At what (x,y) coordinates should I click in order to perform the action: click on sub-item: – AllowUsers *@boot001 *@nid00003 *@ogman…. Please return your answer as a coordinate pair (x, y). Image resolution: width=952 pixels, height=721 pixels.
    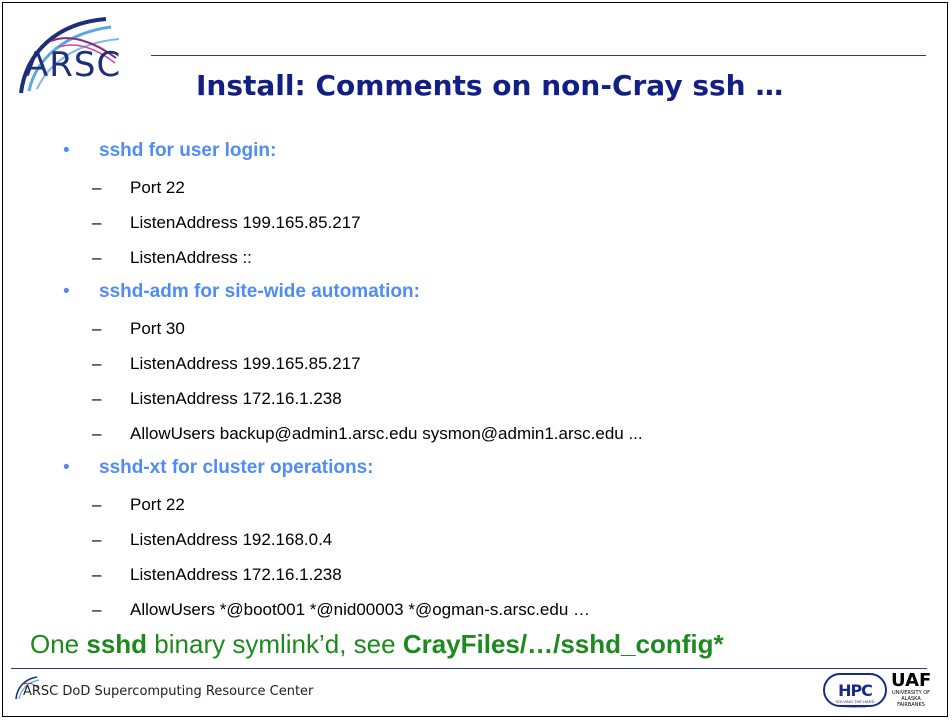
    Looking at the image, I should click on (341, 610).